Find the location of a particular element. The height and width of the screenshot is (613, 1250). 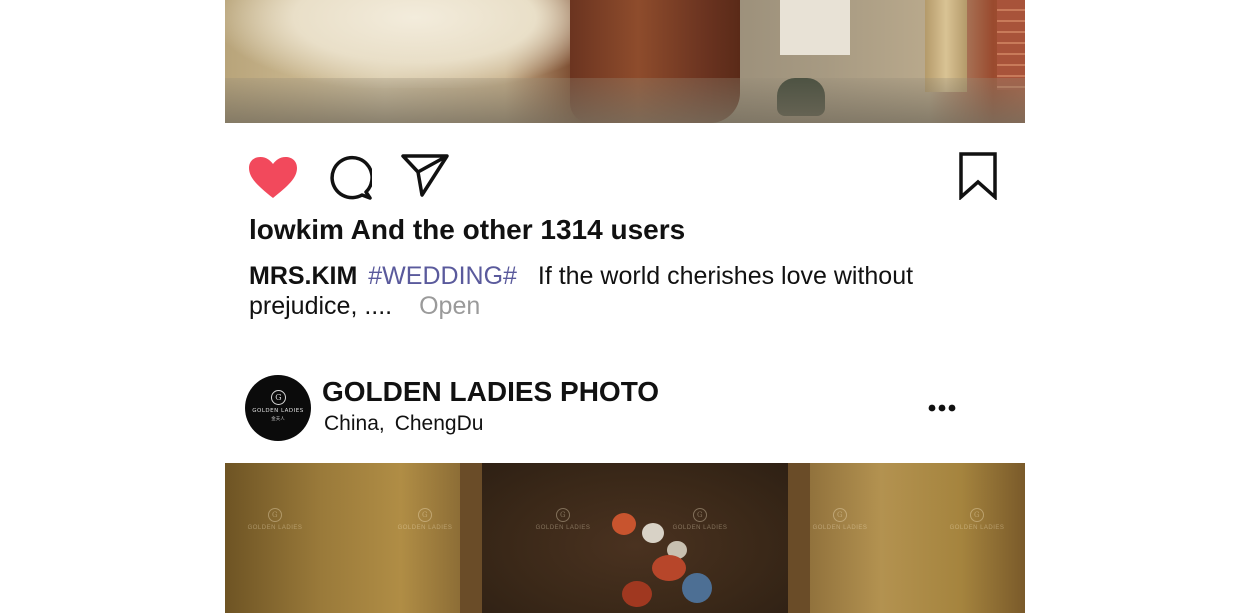

post-location: China, ChengDu is located at coordinates (403, 424).